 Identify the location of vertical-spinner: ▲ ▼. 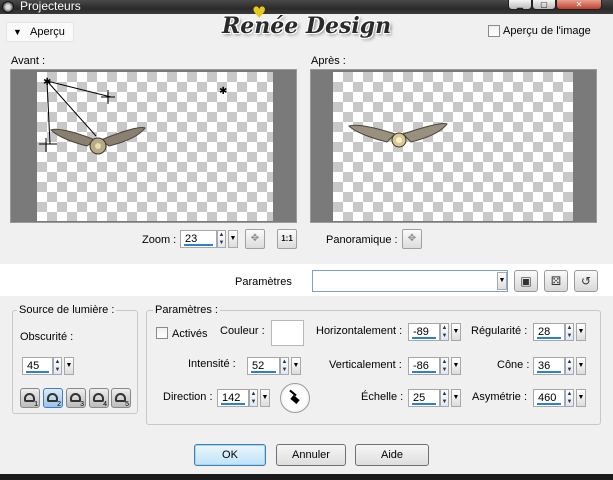
(444, 366).